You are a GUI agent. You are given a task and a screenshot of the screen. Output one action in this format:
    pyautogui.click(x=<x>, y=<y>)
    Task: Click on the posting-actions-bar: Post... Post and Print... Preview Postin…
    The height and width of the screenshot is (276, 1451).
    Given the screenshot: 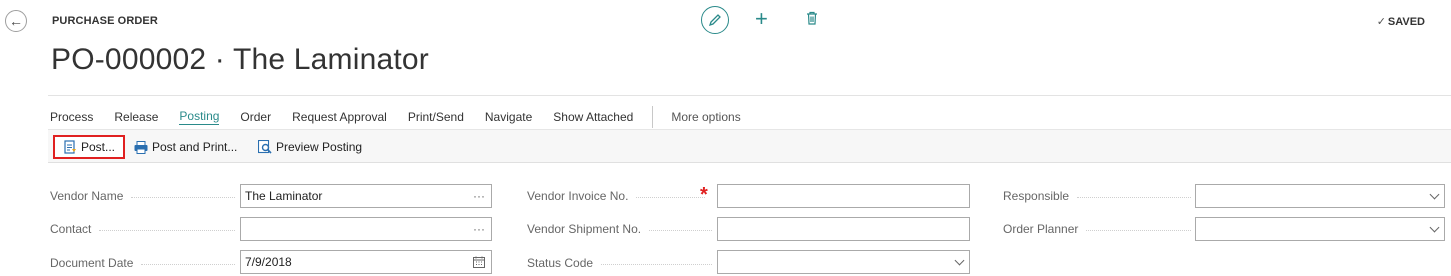 What is the action you would take?
    pyautogui.click(x=749, y=146)
    